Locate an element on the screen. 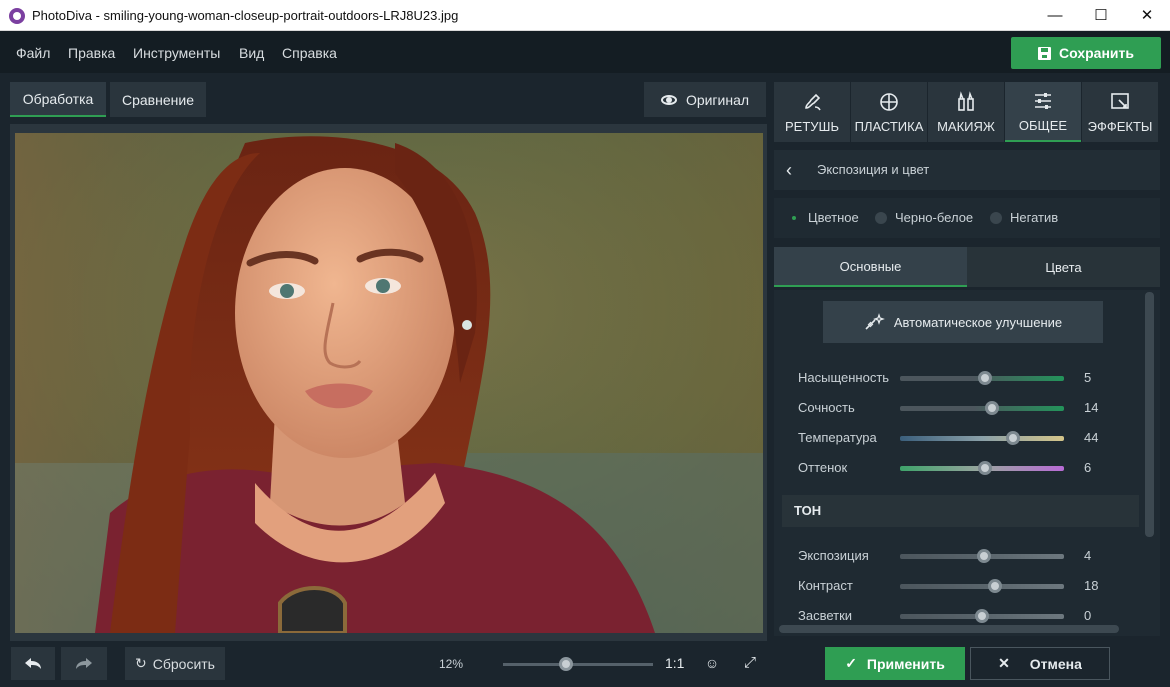  slider-temperature: Температура 44 is located at coordinates (958, 438).